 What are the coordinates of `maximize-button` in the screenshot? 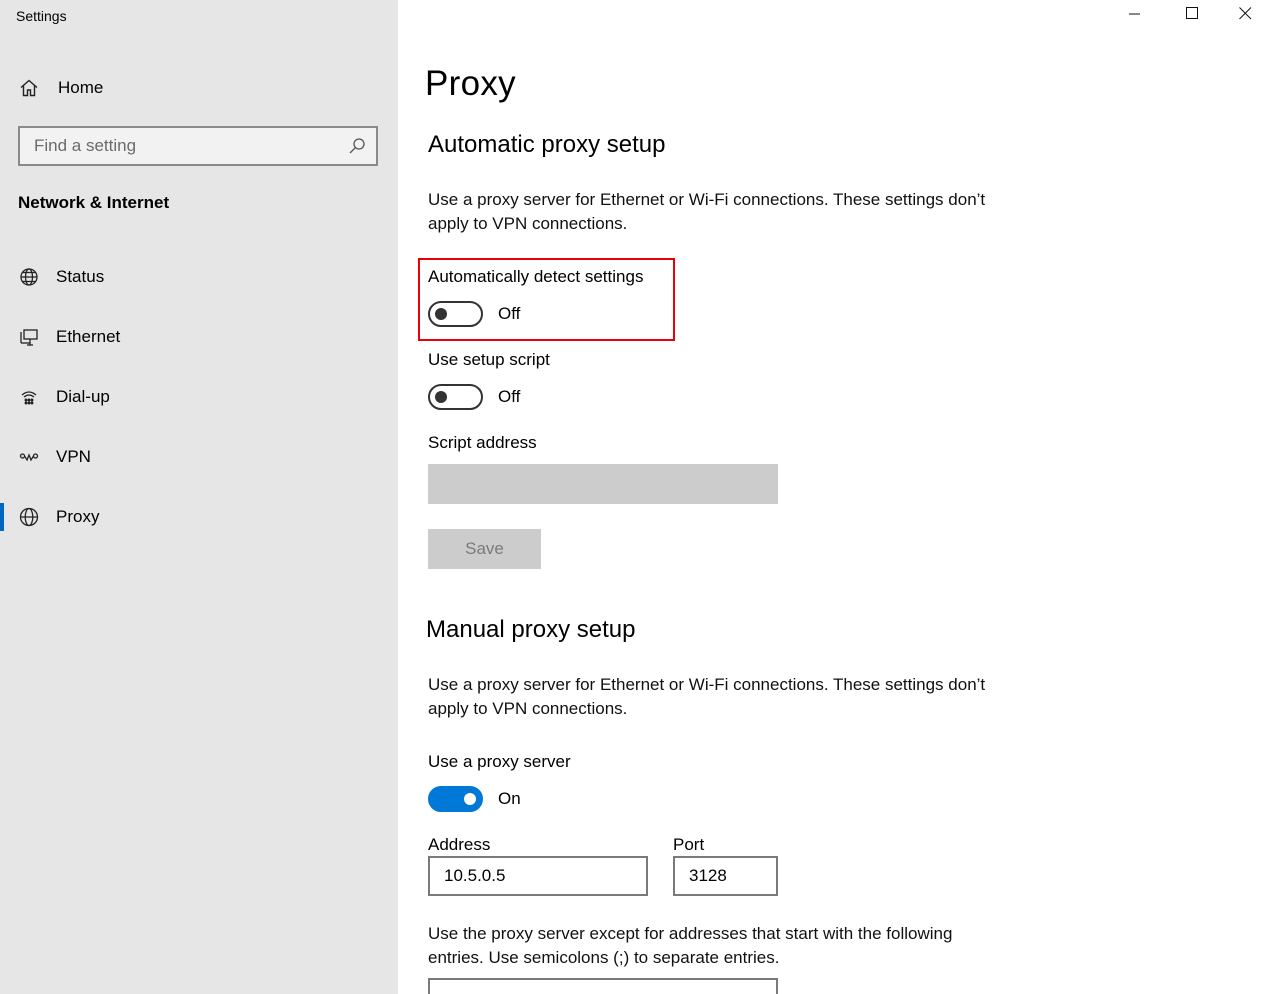 It's located at (1192, 16).